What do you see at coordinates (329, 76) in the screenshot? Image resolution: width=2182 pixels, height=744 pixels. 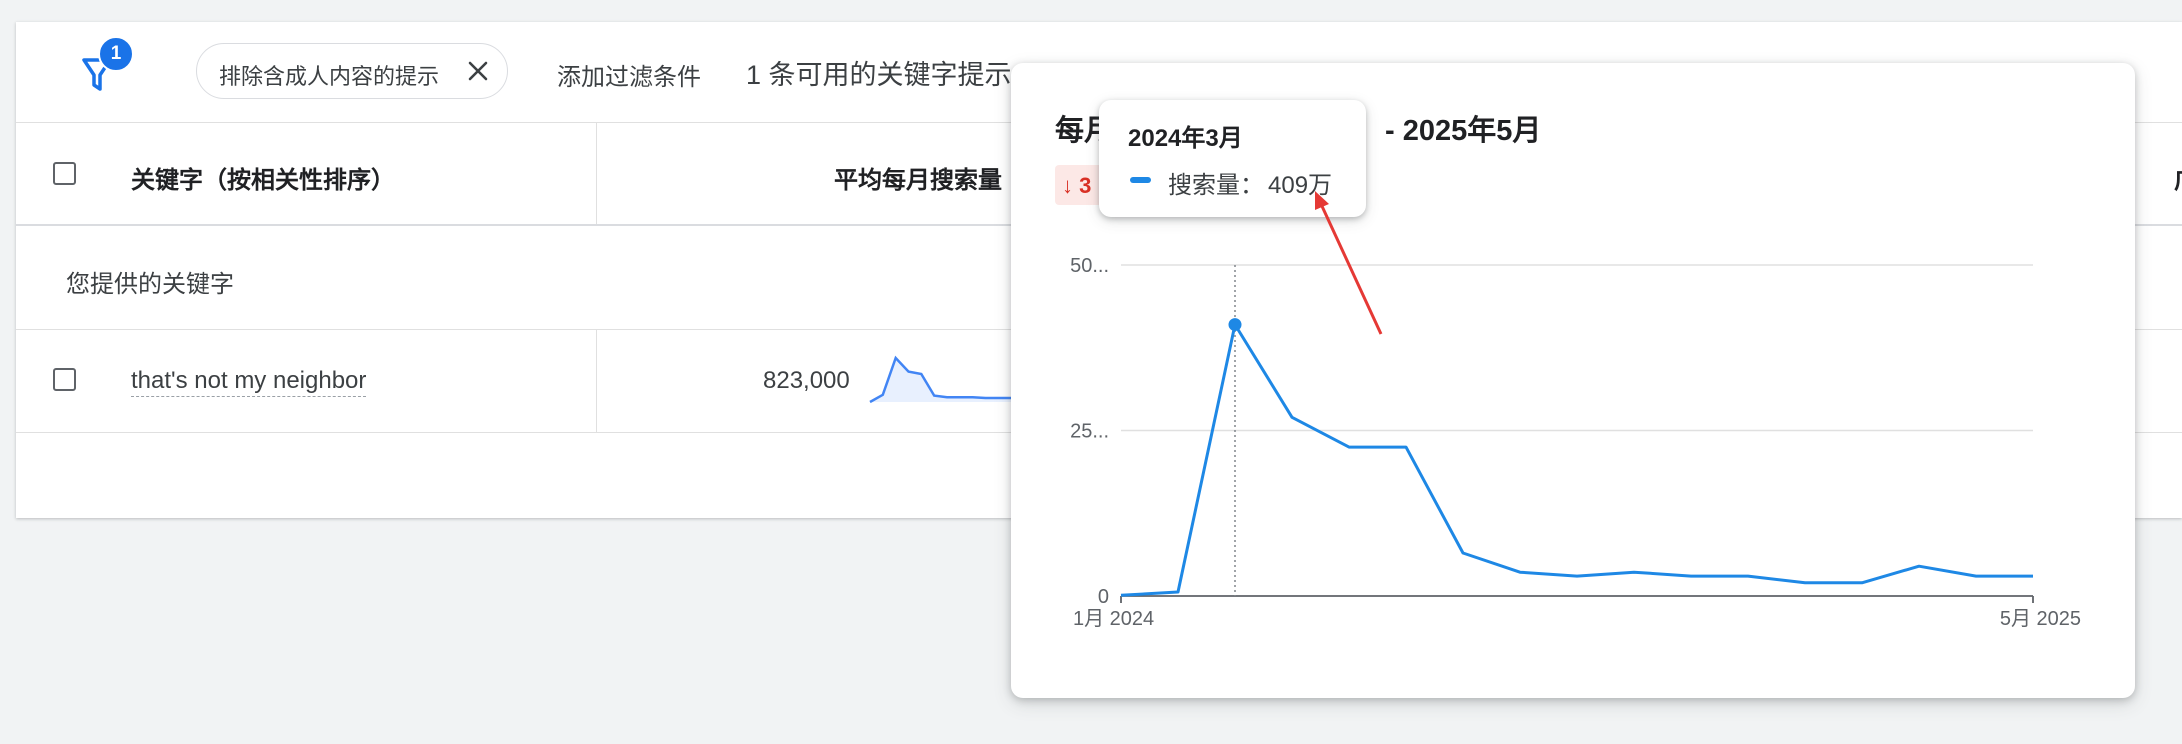 I see `chip-label: 排除含成人内容的提示` at bounding box center [329, 76].